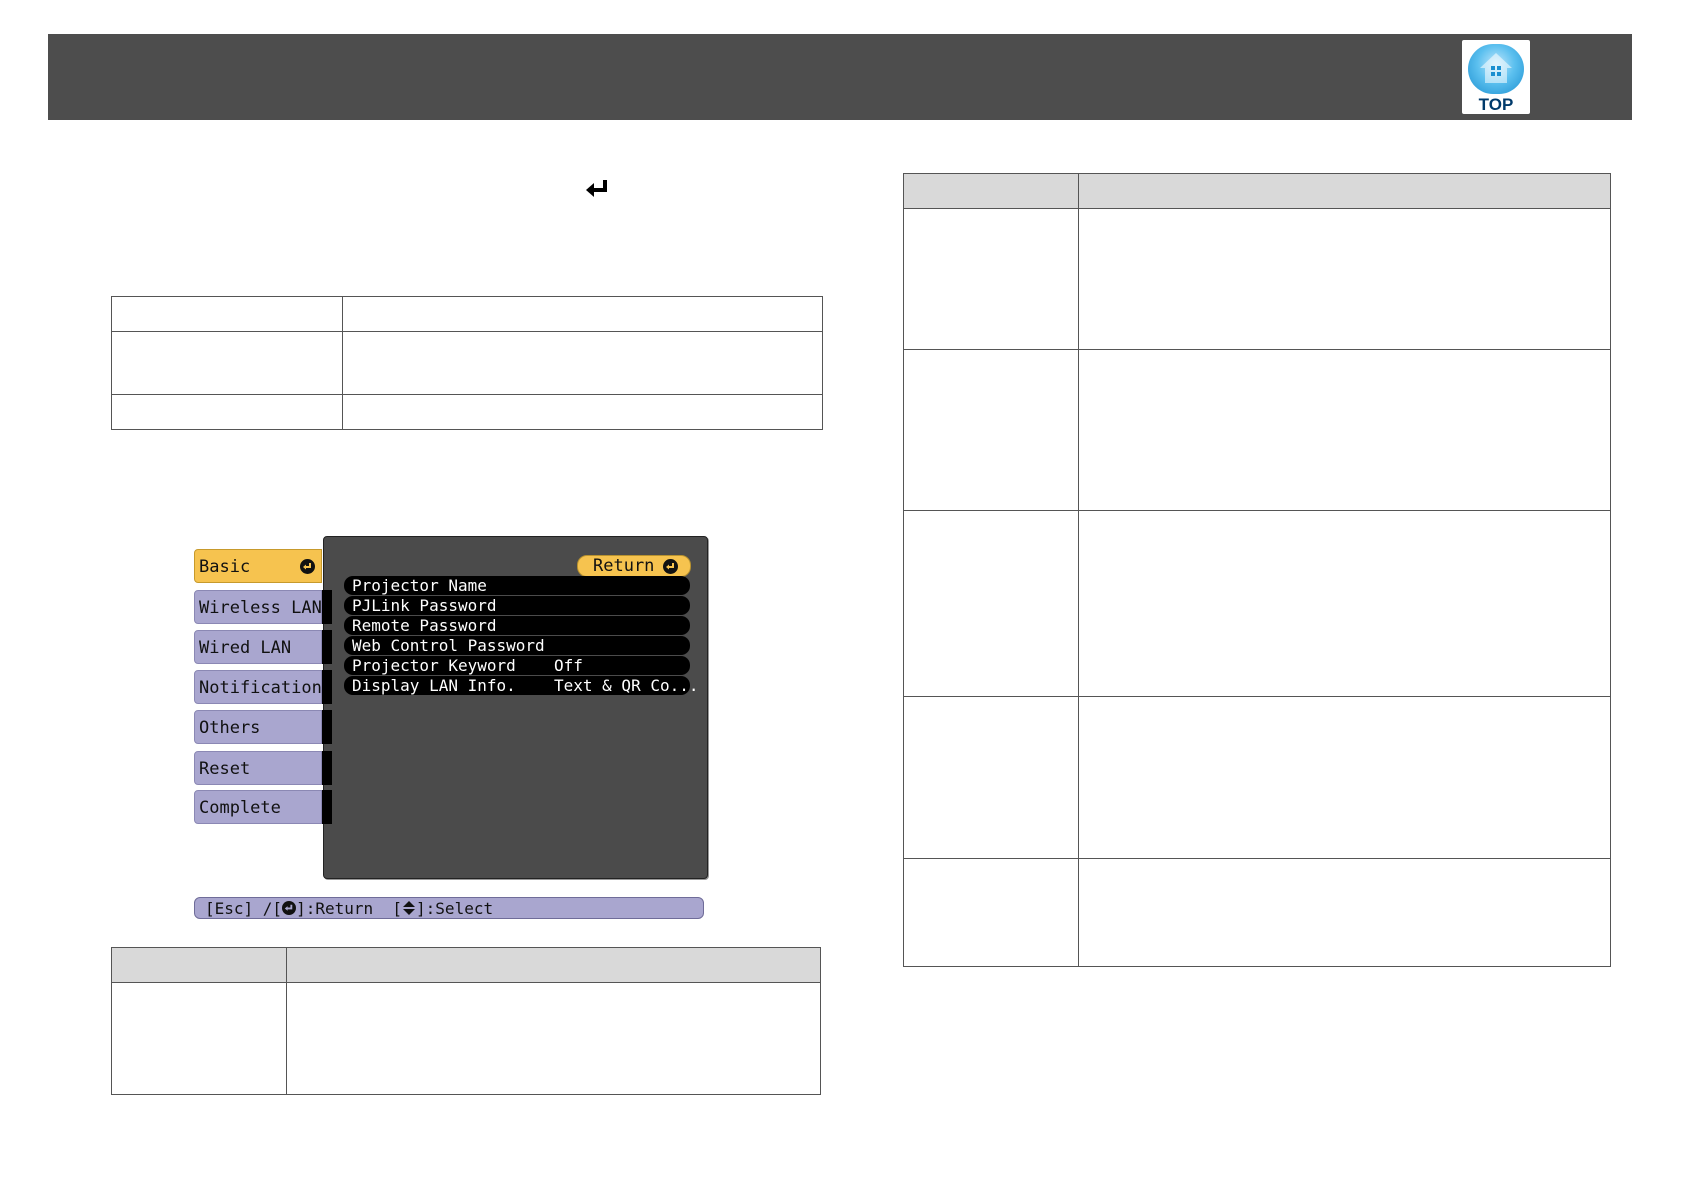 This screenshot has height=1190, width=1684. What do you see at coordinates (624, 566) in the screenshot?
I see `return-label: Return` at bounding box center [624, 566].